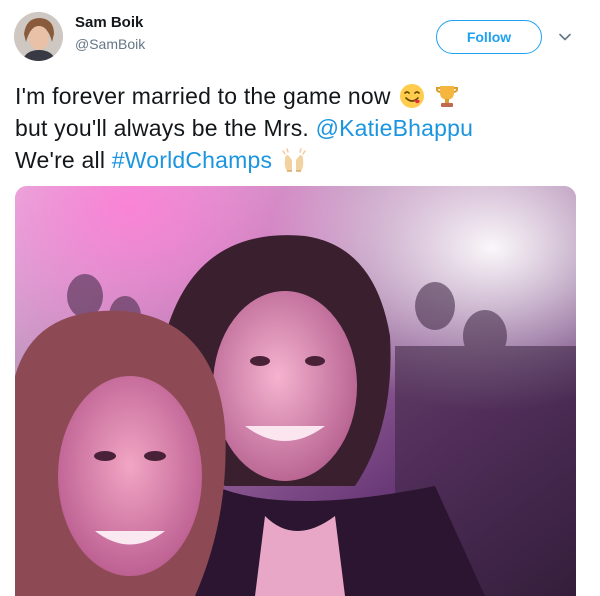 This screenshot has width=600, height=596. I want to click on tweet-text-segment: I'm forever married to the game now, so click(203, 96).